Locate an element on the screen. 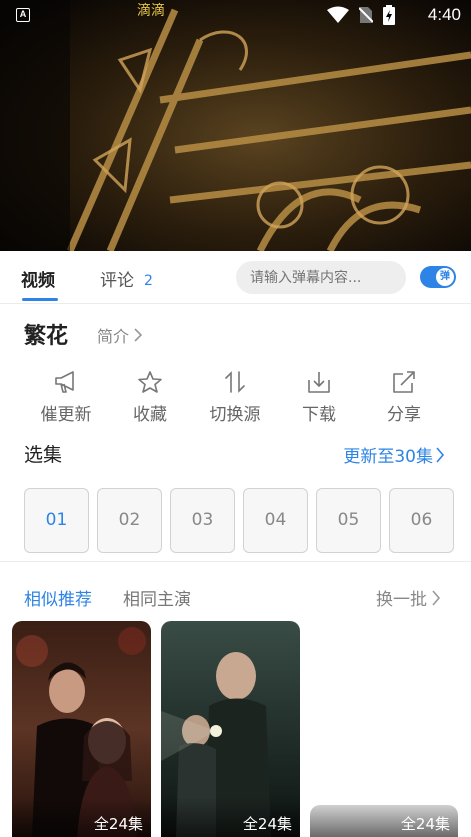 The height and width of the screenshot is (837, 471). battery-charging-icon is located at coordinates (389, 15).